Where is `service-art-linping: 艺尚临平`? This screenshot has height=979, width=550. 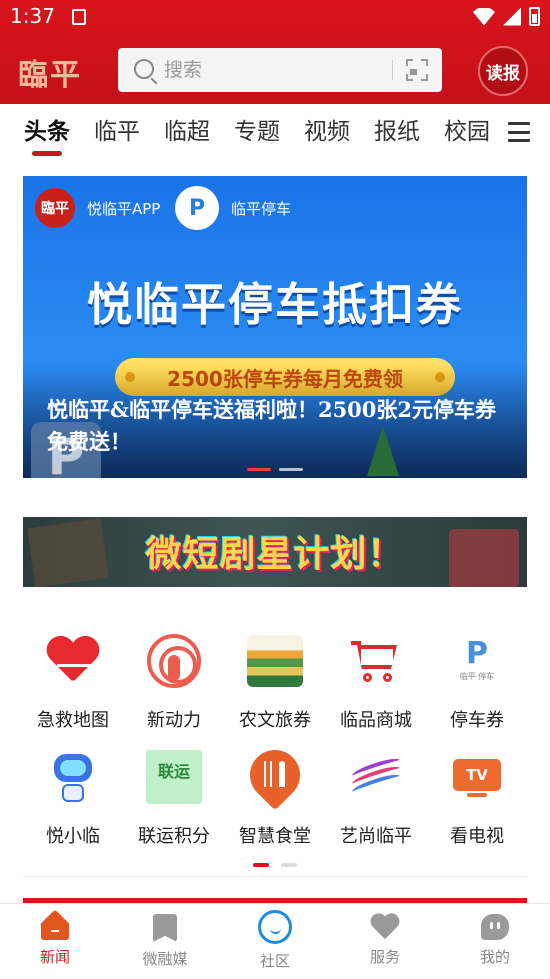 service-art-linping: 艺尚临平 is located at coordinates (376, 794).